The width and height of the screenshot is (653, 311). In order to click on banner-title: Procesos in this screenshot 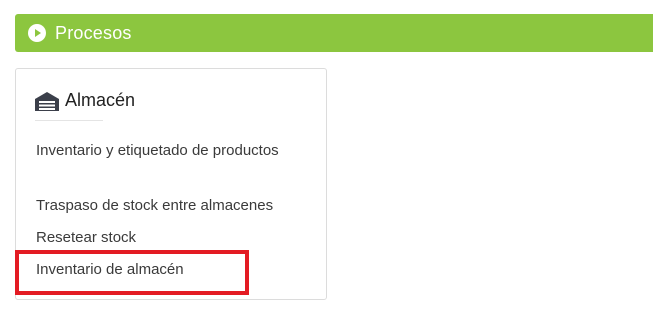, I will do `click(93, 32)`.